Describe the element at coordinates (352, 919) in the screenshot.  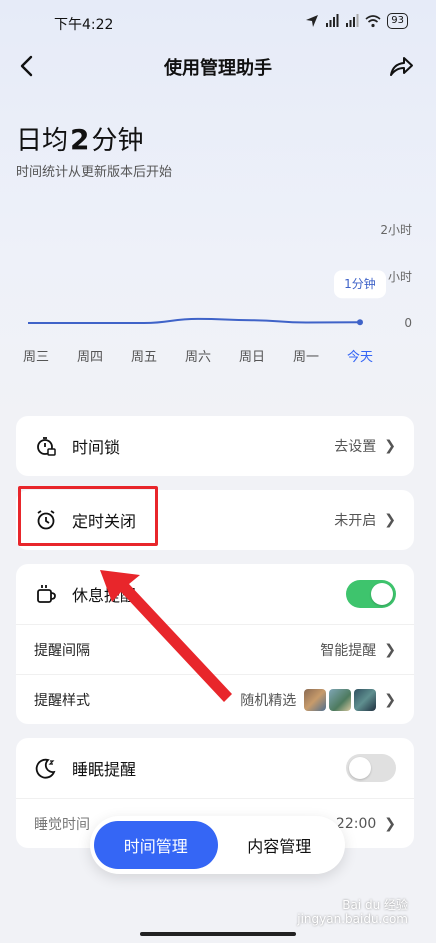
I see `watermark-url: jingyan.baidu.com` at that location.